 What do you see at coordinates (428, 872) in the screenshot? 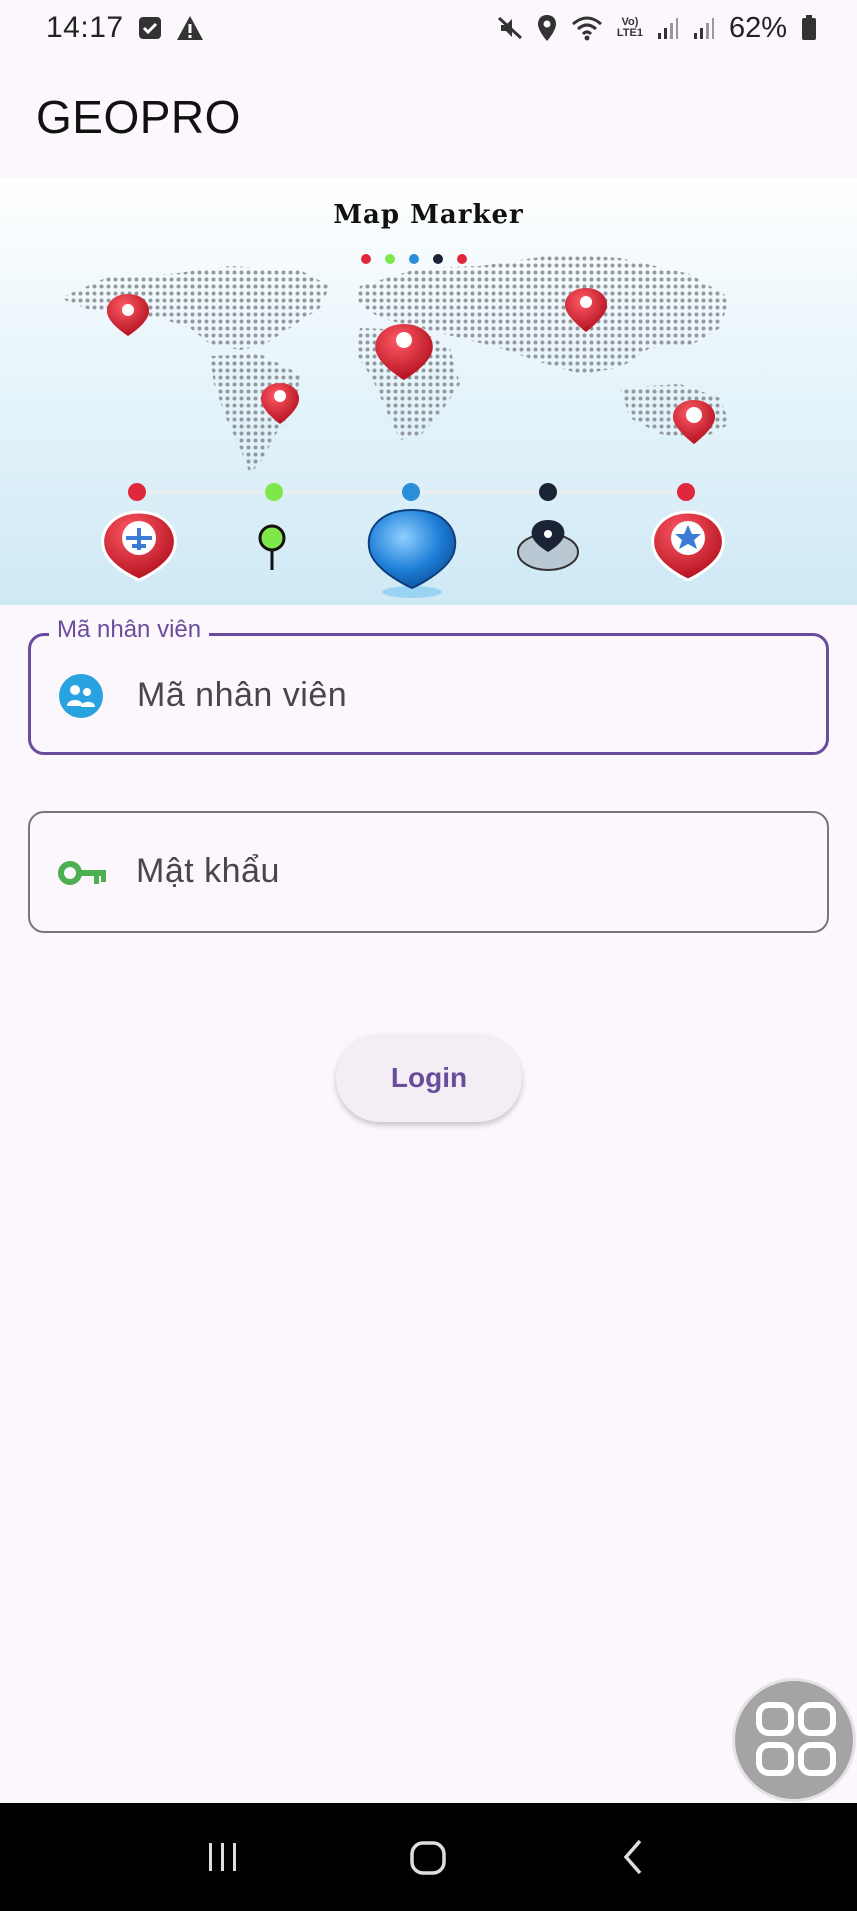
I see `password-field: Mật khẩu` at bounding box center [428, 872].